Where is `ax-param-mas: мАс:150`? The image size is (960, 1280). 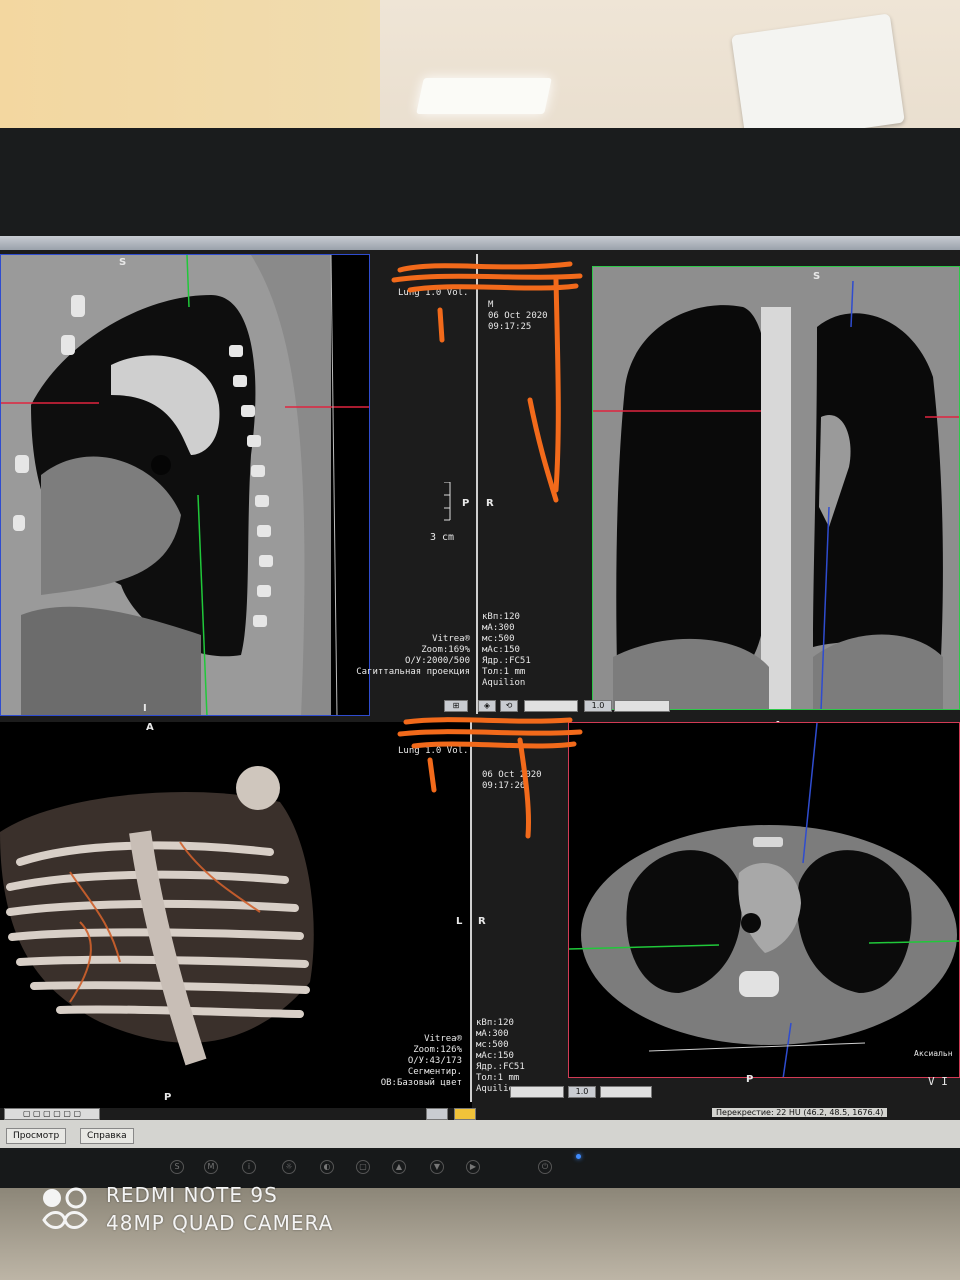
ax-param-mas: мАс:150 is located at coordinates (495, 1056).